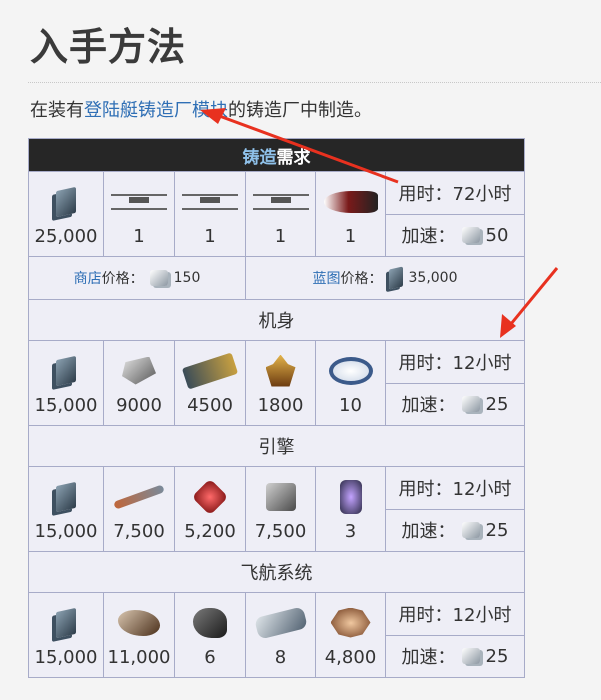 Image resolution: width=601 pixels, height=700 pixels. I want to click on airframe-rush-cost: 加速： 25, so click(455, 404).